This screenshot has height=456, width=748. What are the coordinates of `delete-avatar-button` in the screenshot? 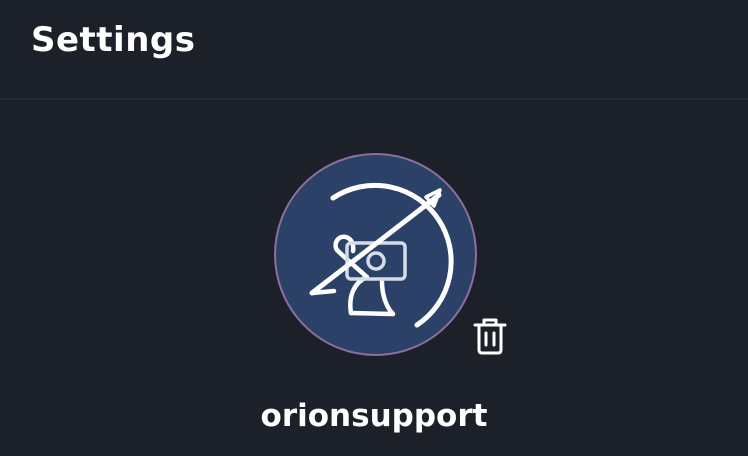 It's located at (490, 336).